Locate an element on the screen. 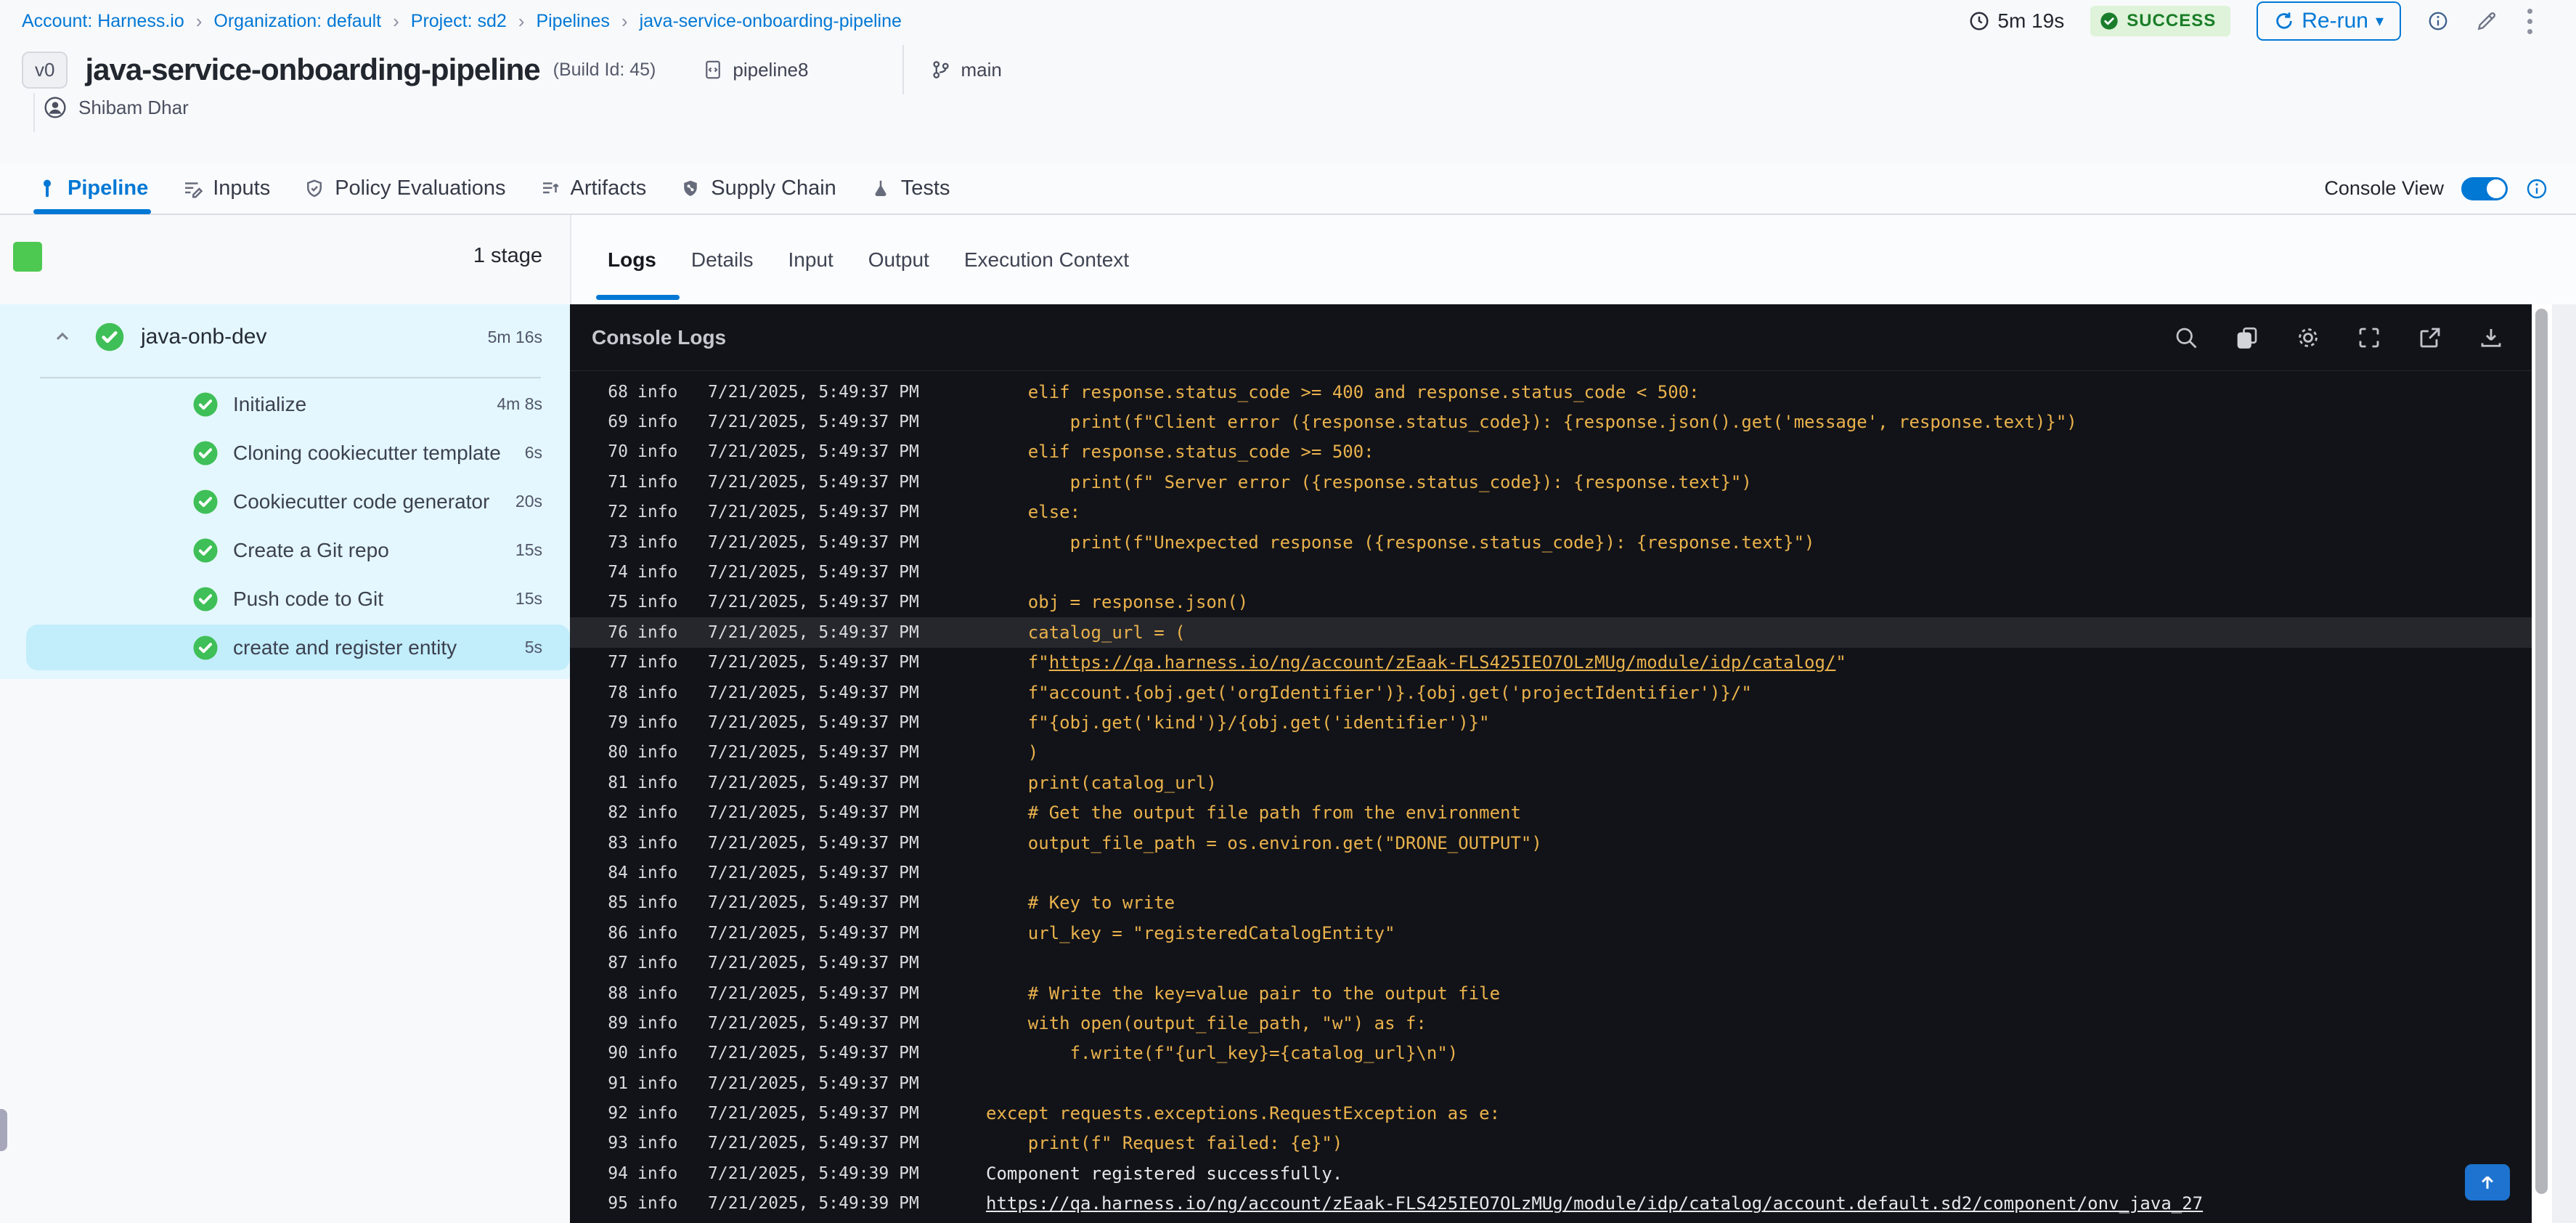 The height and width of the screenshot is (1223, 2576). step-row: Initialize 4m 8s is located at coordinates (285, 404).